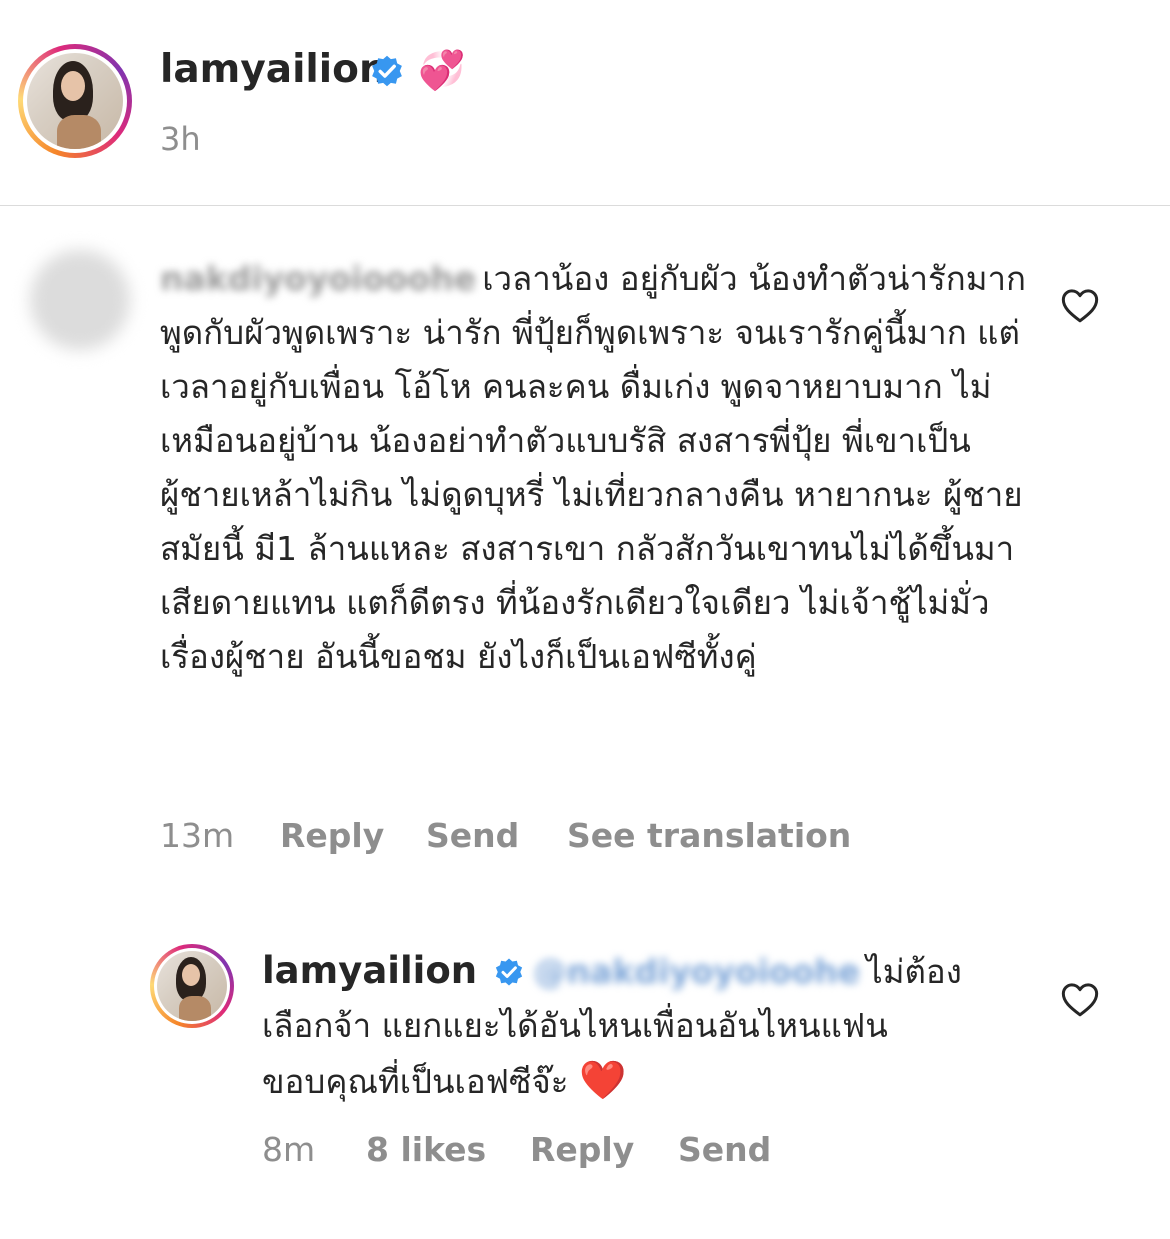 The image size is (1170, 1239). What do you see at coordinates (369, 970) in the screenshot?
I see `reply-author-username: lamyailion` at bounding box center [369, 970].